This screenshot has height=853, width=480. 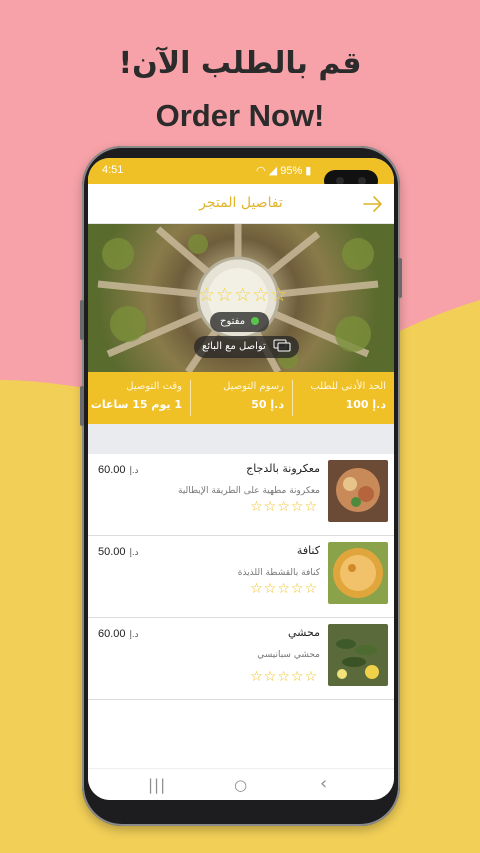 I want to click on min-order-amount: 100, so click(x=357, y=404).